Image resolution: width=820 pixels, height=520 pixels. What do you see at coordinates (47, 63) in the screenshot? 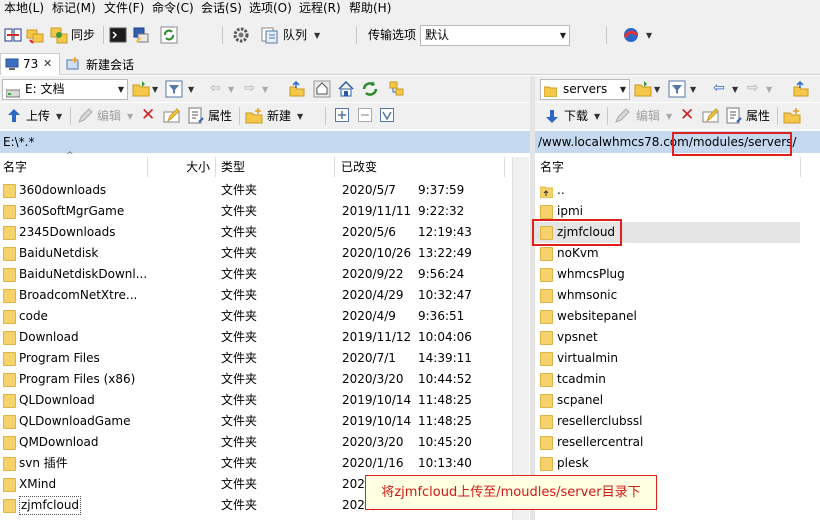
I see `close-icon: ✕` at bounding box center [47, 63].